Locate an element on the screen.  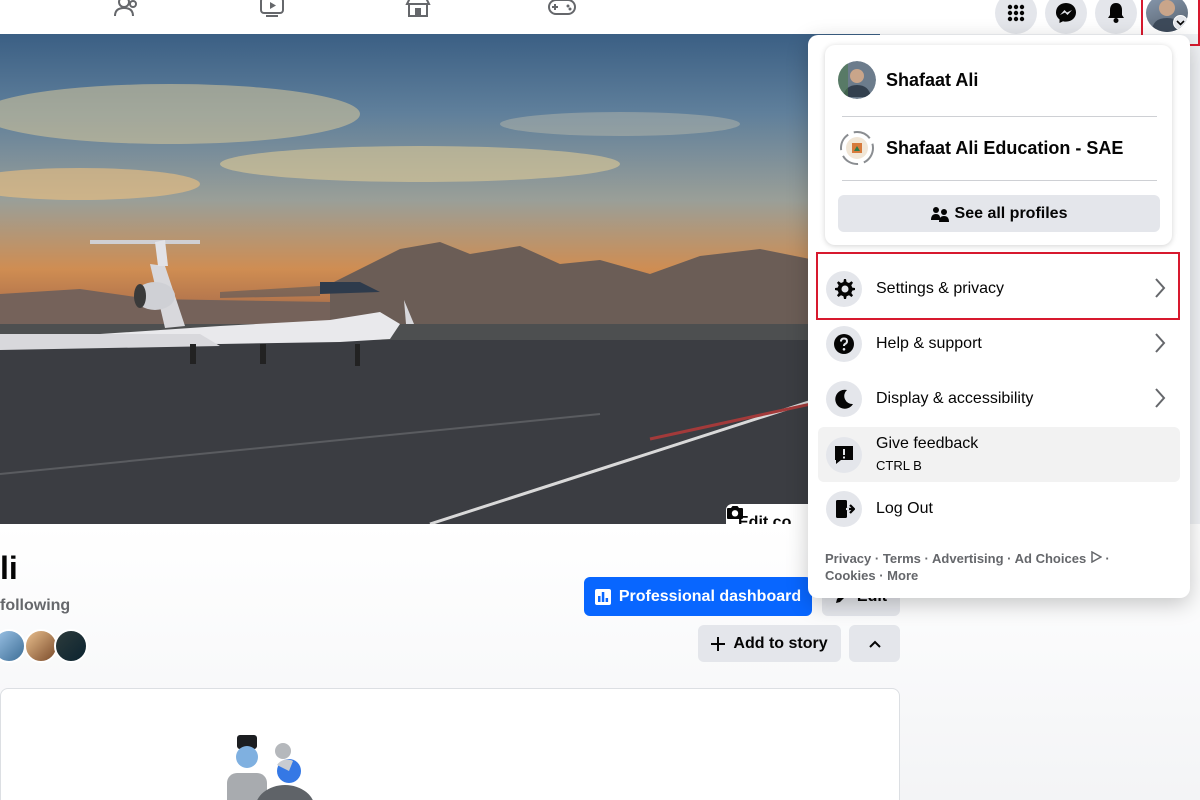
profile-name-label: Shafaat Ali Education - SAE is located at coordinates (1005, 147).